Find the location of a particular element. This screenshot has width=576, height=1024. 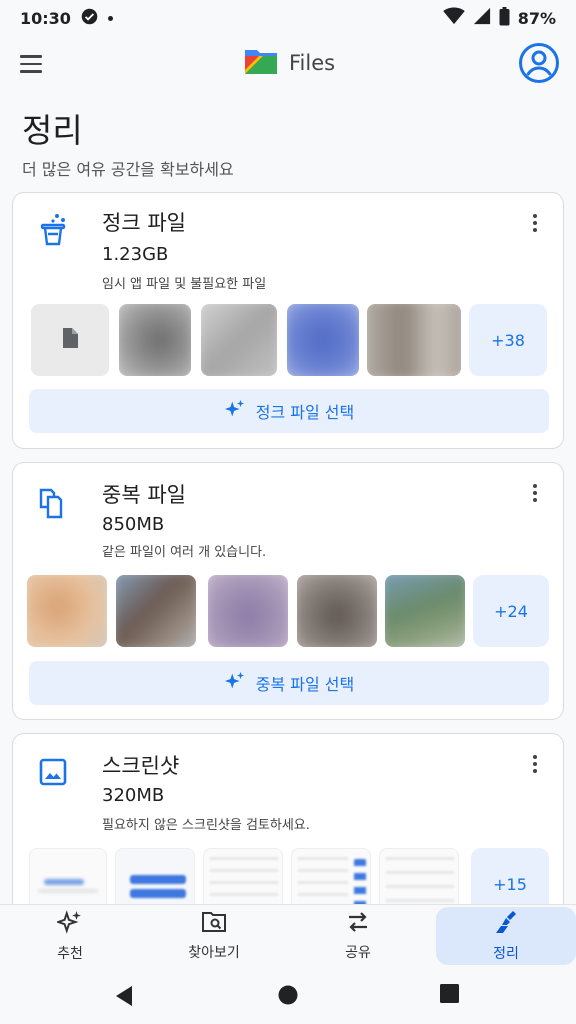

back-icon is located at coordinates (126, 996).